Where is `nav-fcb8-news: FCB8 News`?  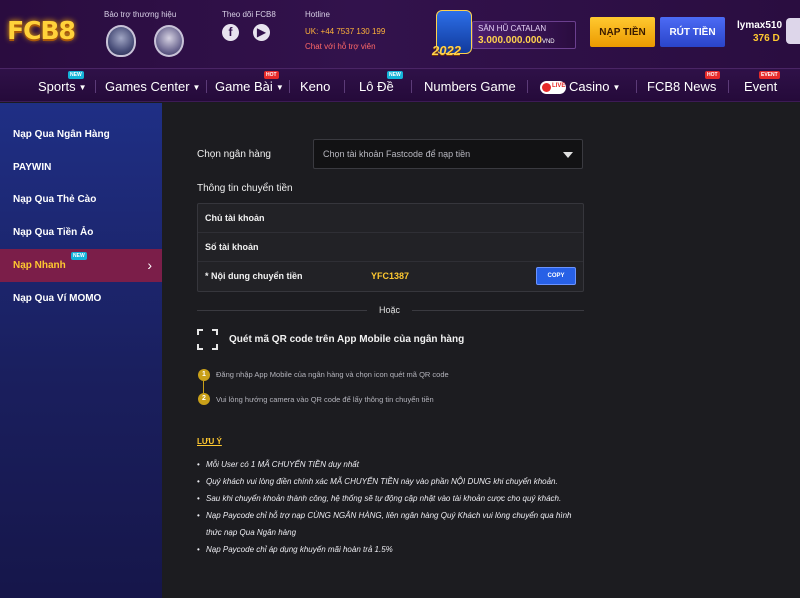
nav-fcb8-news: FCB8 News is located at coordinates (681, 86).